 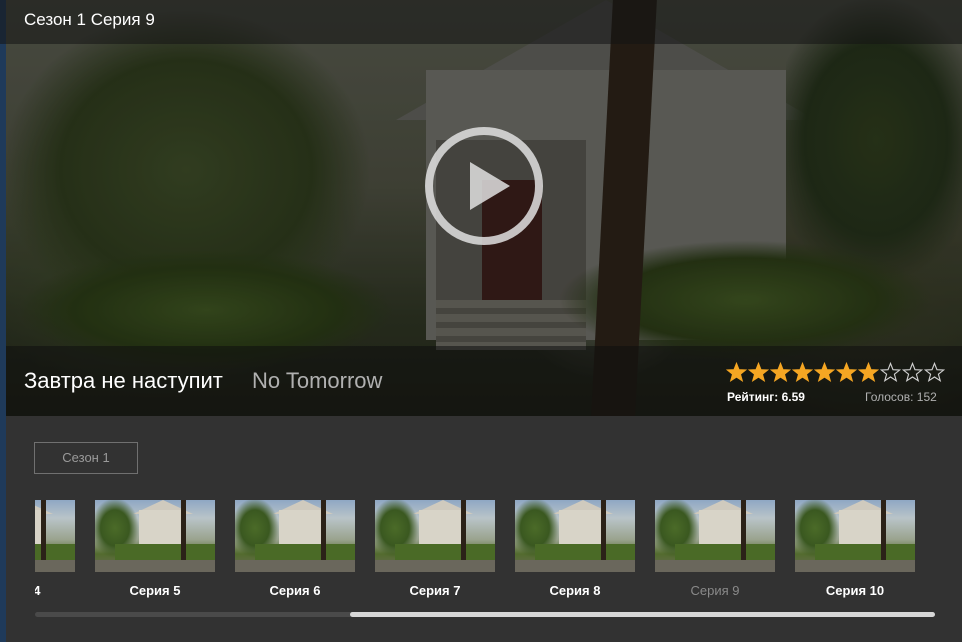 I want to click on rating-stars, so click(x=836, y=373).